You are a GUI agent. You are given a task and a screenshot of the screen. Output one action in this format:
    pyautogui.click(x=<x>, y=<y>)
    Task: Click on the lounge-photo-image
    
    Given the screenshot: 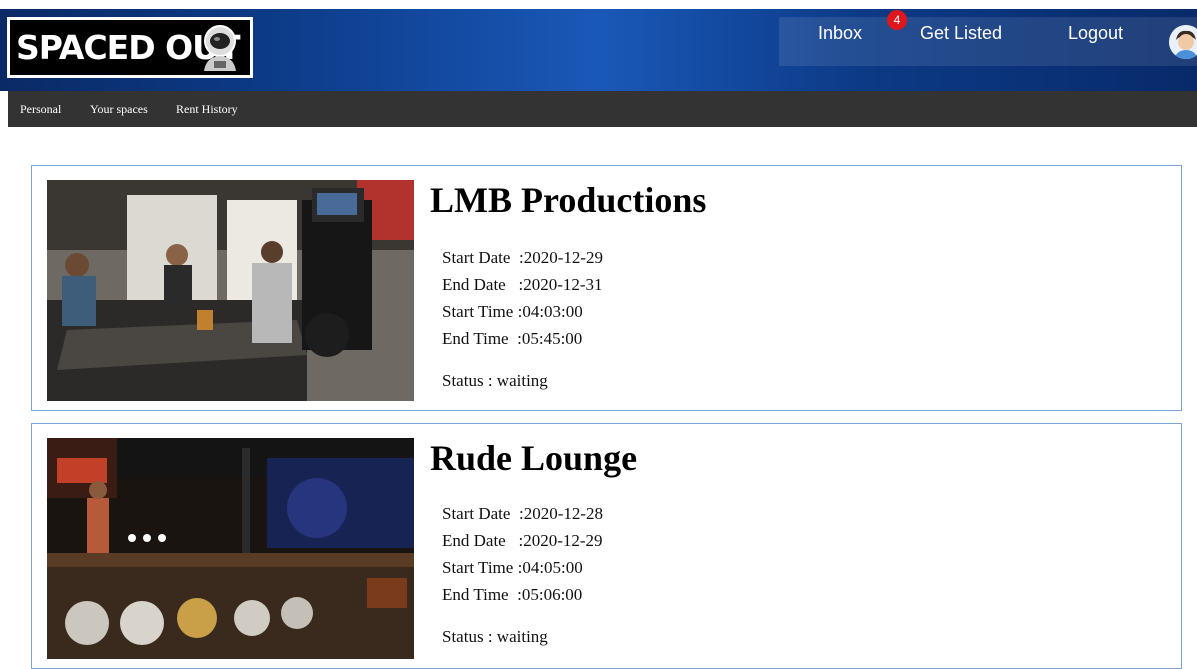 What is the action you would take?
    pyautogui.click(x=230, y=548)
    